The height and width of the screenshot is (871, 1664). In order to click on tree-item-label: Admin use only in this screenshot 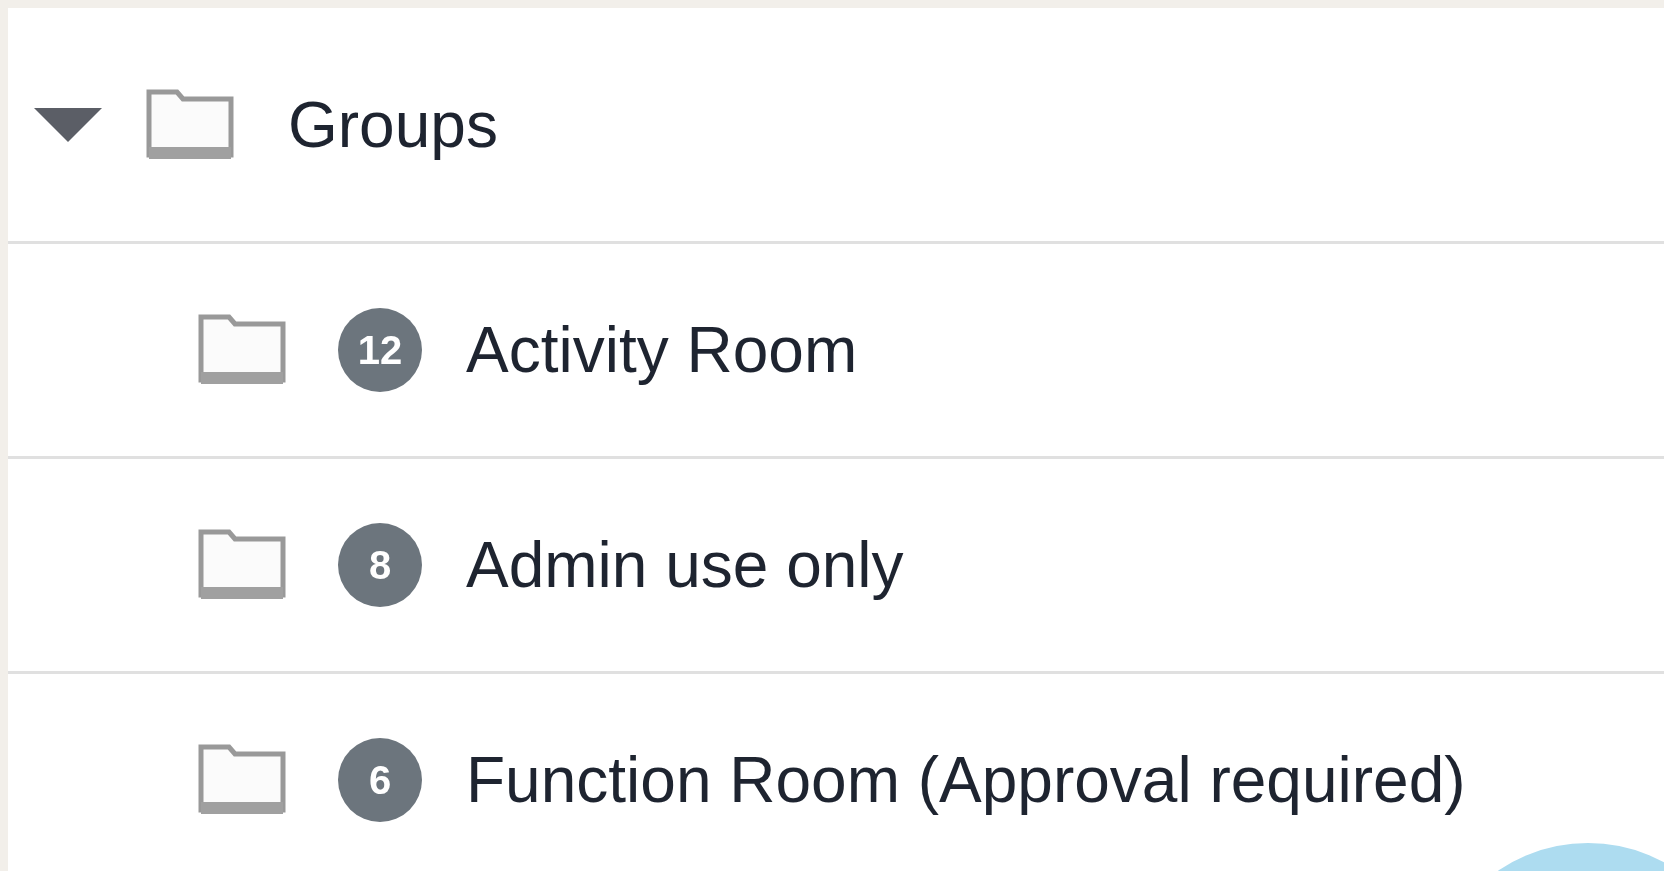, I will do `click(685, 565)`.